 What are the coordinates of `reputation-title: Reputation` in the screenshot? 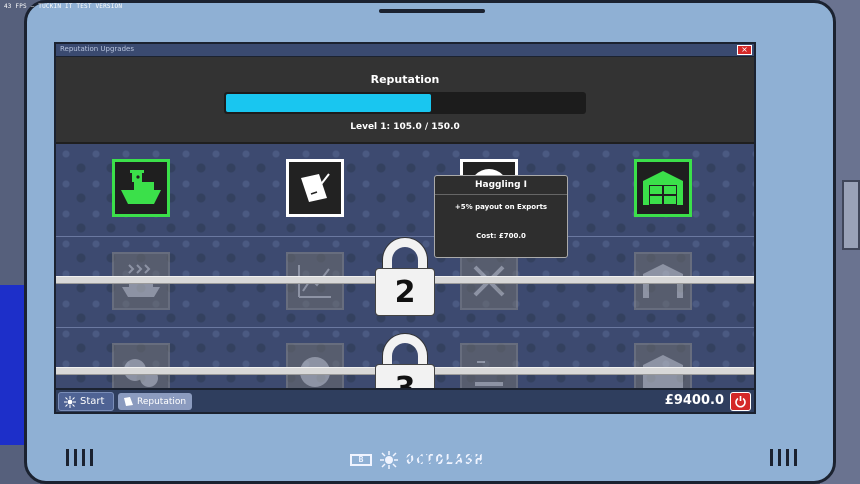 It's located at (405, 79).